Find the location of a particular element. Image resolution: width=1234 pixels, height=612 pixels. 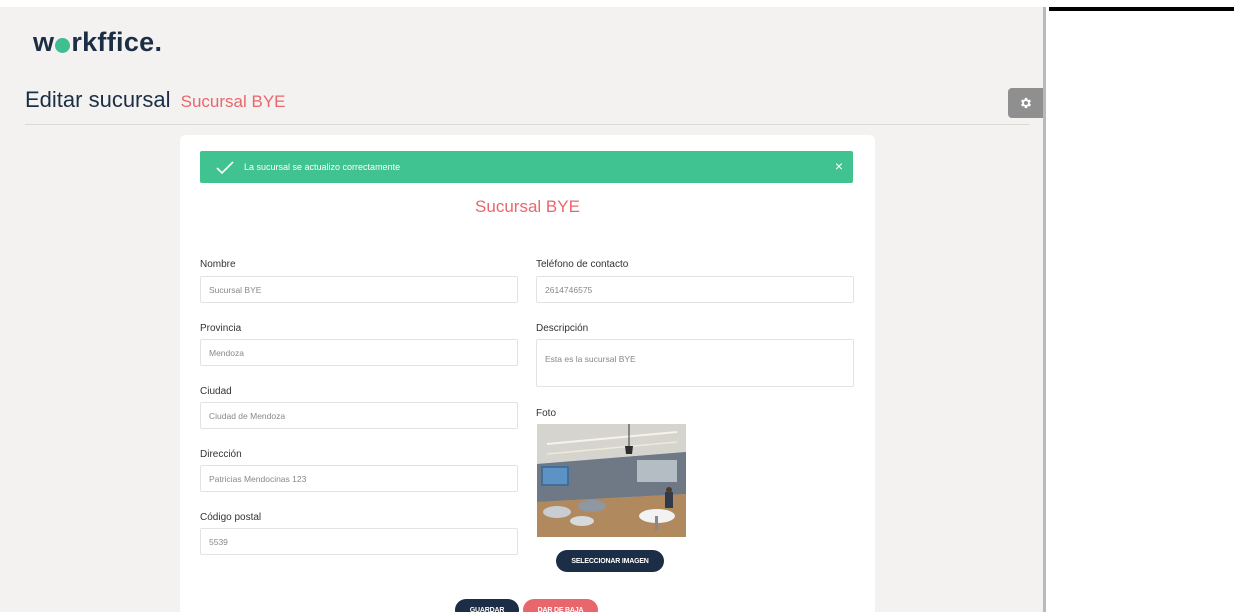

ciudad-input: Ciudad de Mendoza is located at coordinates (359, 415).